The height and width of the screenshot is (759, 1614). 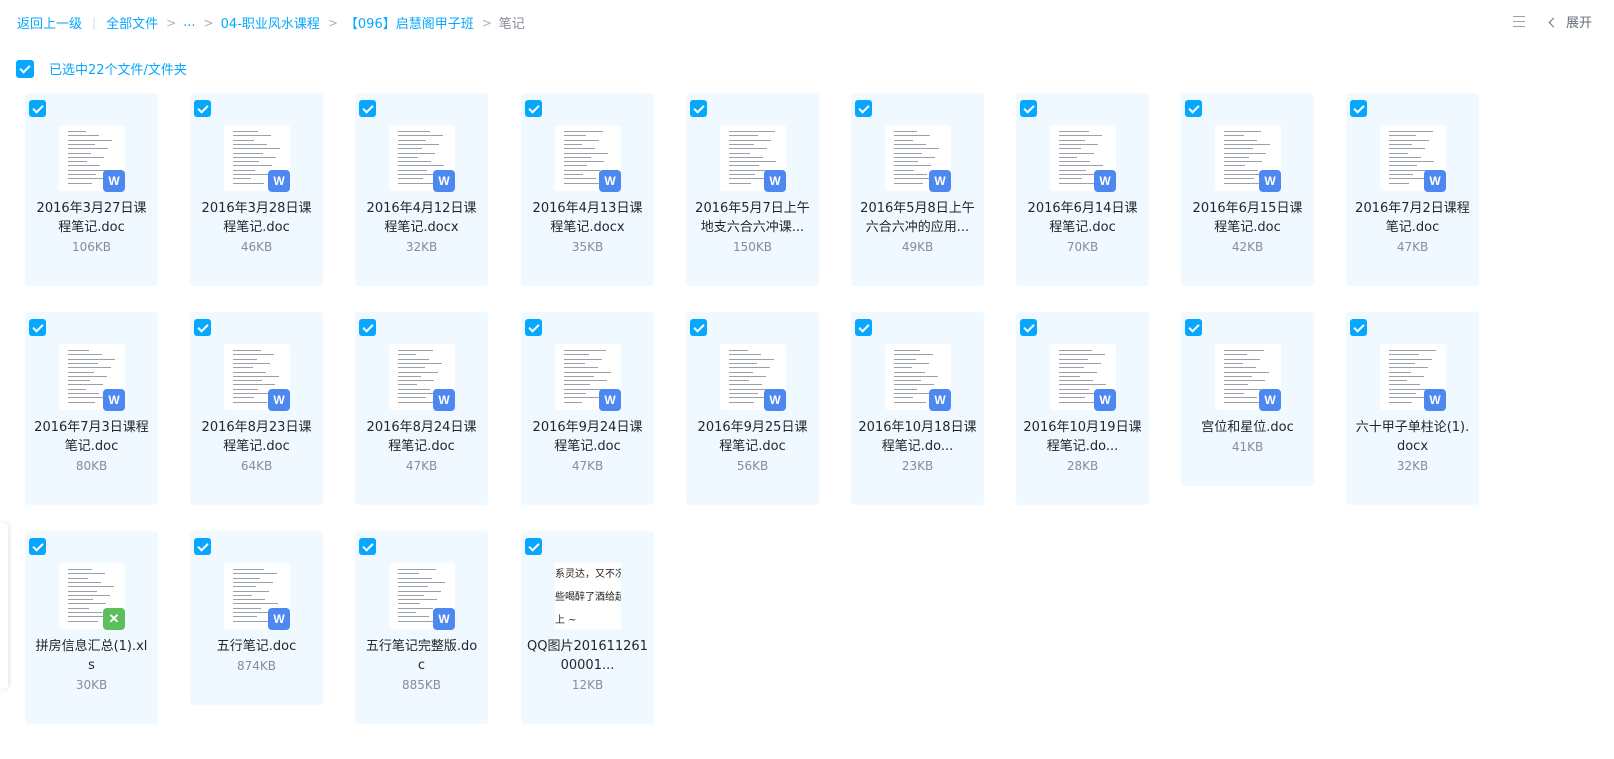 I want to click on file-name: 2016年9月24日课 程笔记.doc, so click(x=587, y=437).